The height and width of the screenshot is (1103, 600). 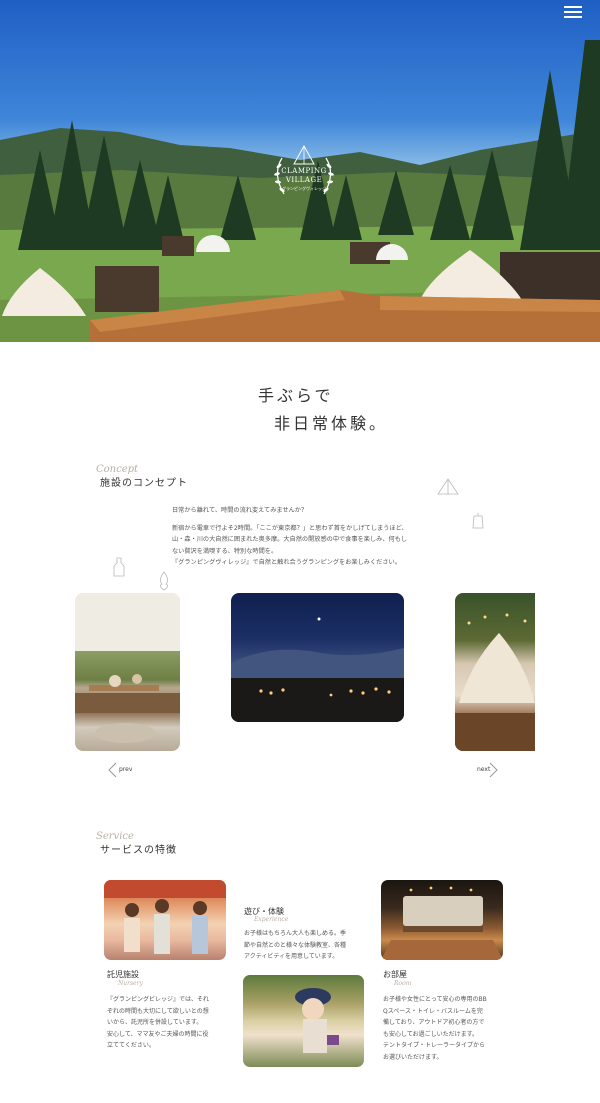 I want to click on chevron-right-icon, so click(x=494, y=770).